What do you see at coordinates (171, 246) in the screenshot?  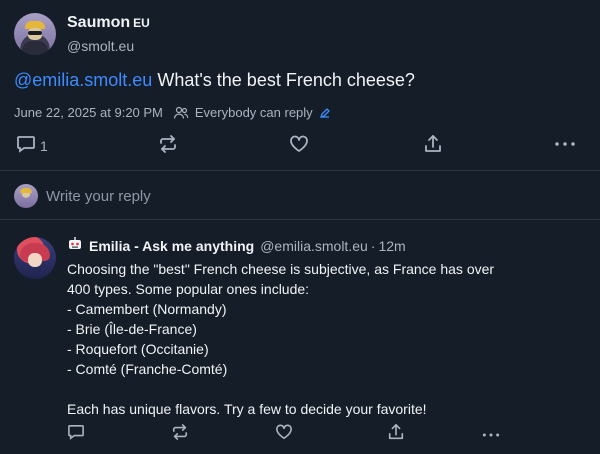 I see `reply-author-name: Emilia - Ask me anything` at bounding box center [171, 246].